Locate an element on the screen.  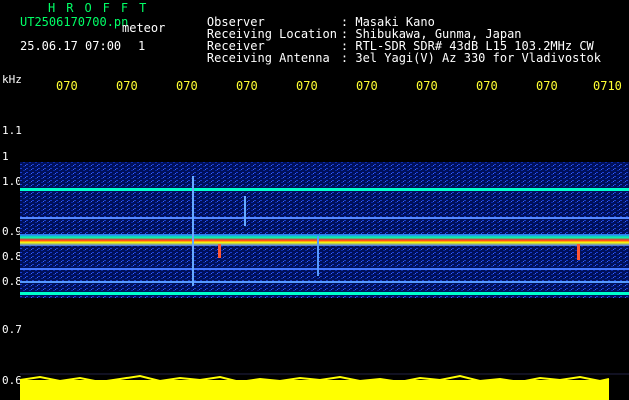
frequency-unit-label: kHz is located at coordinates (12, 79).